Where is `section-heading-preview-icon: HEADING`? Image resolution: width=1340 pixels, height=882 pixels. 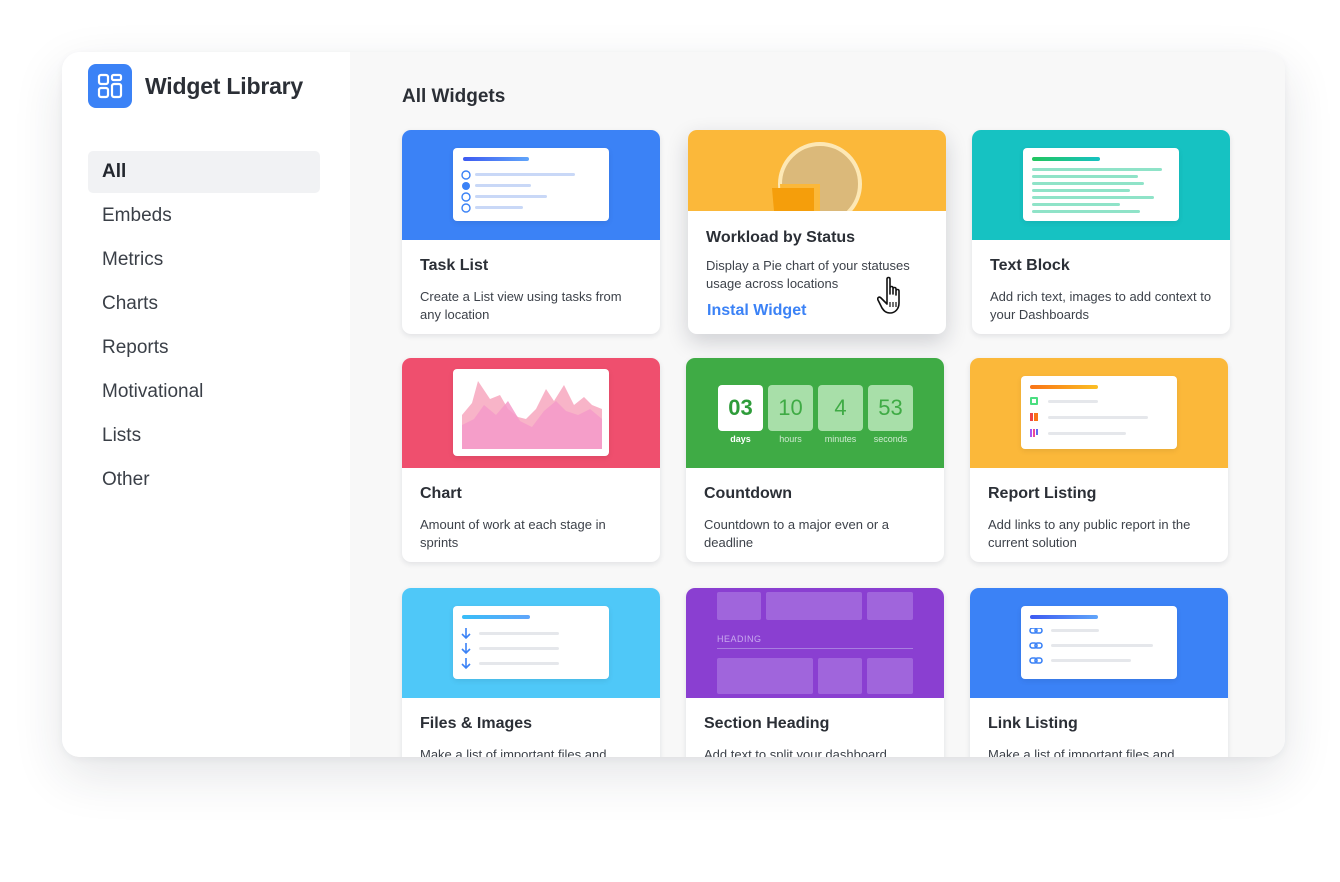 section-heading-preview-icon: HEADING is located at coordinates (815, 643).